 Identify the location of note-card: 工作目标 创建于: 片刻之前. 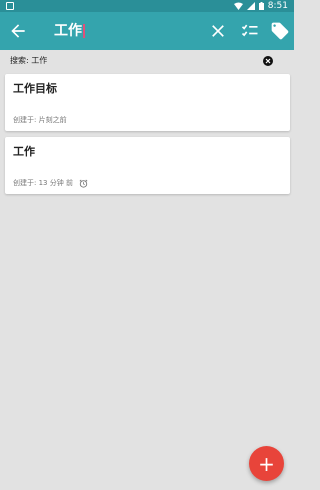
(147, 102).